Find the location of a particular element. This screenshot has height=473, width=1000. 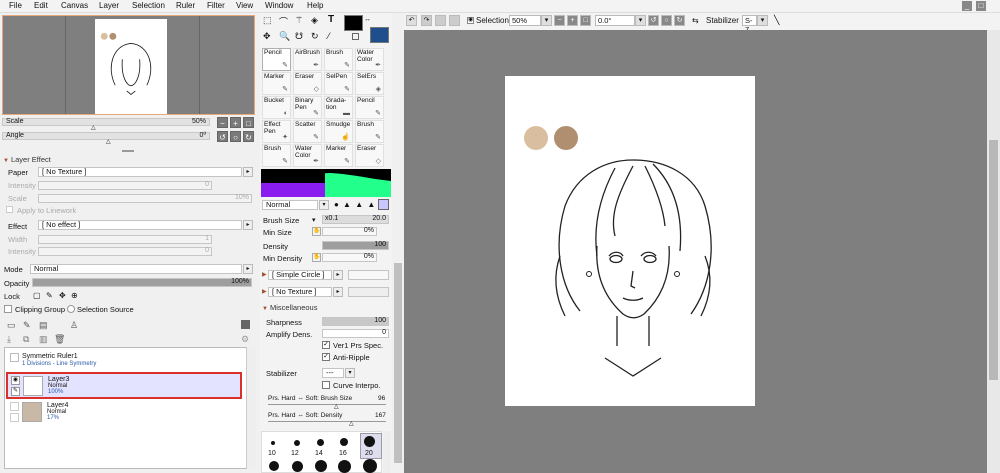

straight-line-icon: ╲ is located at coordinates (776, 20).